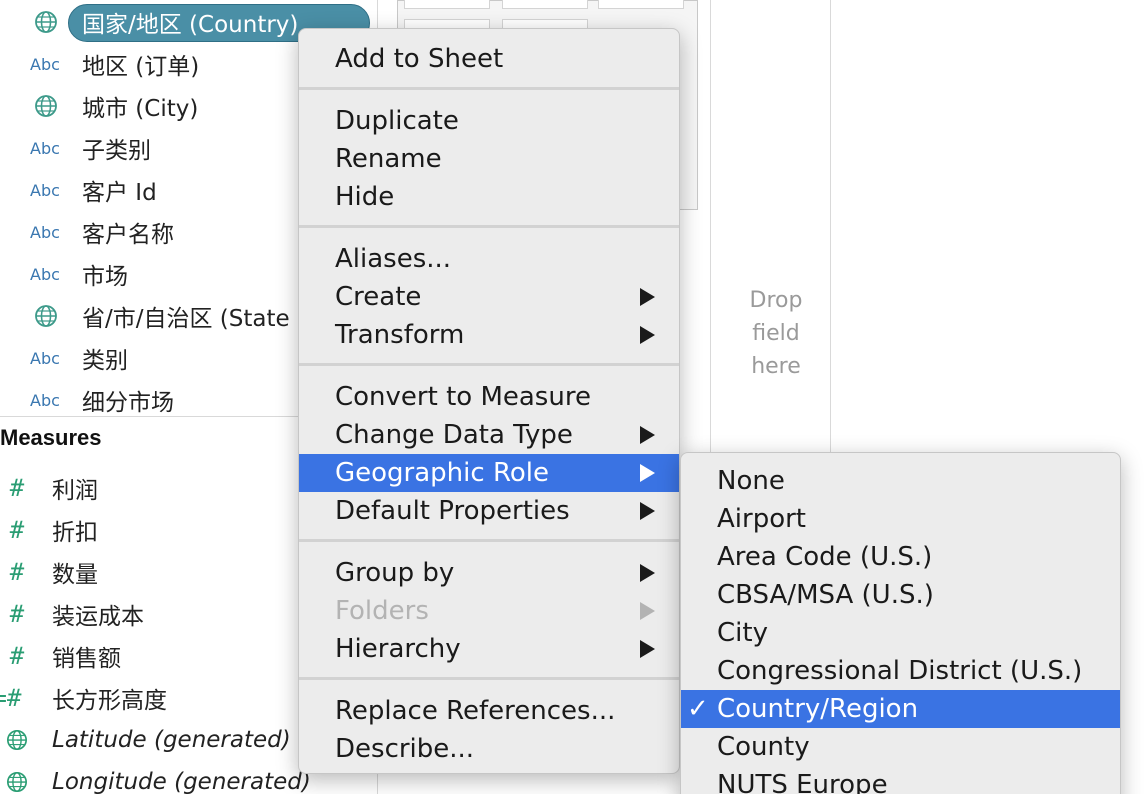  What do you see at coordinates (75, 533) in the screenshot?
I see `field-label: 折扣` at bounding box center [75, 533].